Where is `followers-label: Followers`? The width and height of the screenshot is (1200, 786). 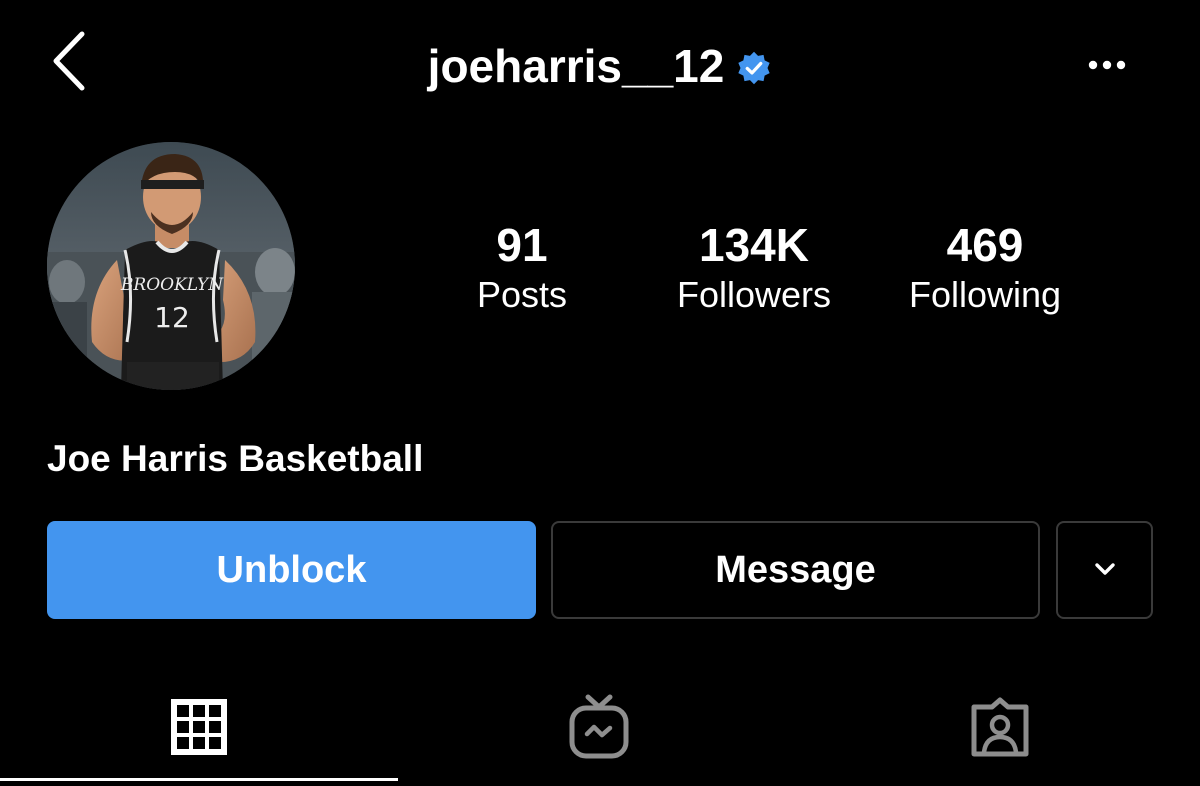
followers-label: Followers is located at coordinates (754, 294).